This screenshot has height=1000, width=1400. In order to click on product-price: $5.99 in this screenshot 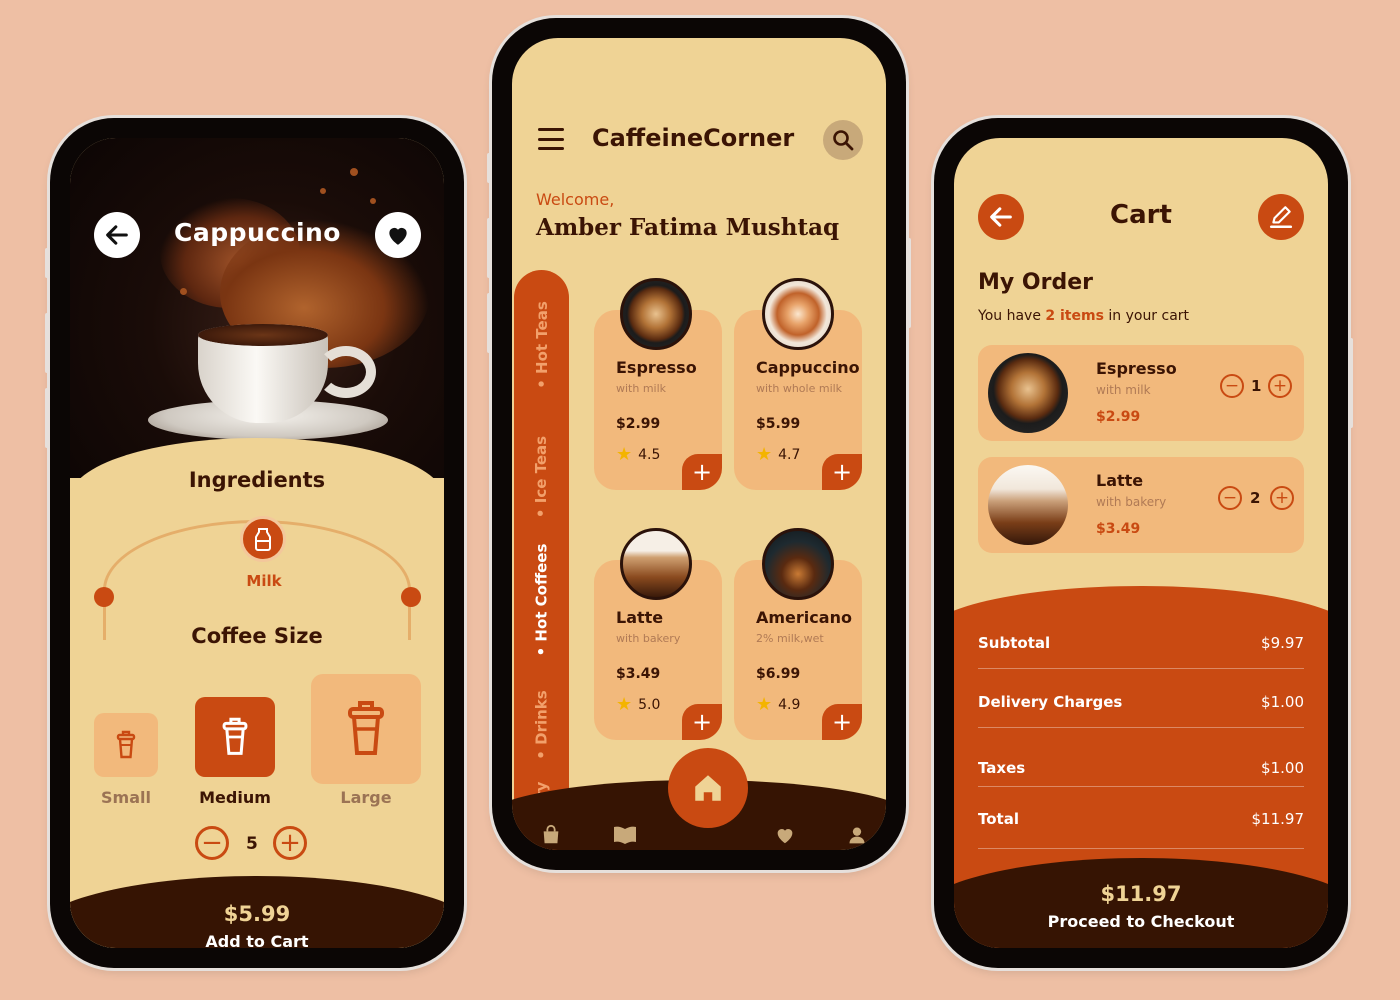, I will do `click(778, 424)`.